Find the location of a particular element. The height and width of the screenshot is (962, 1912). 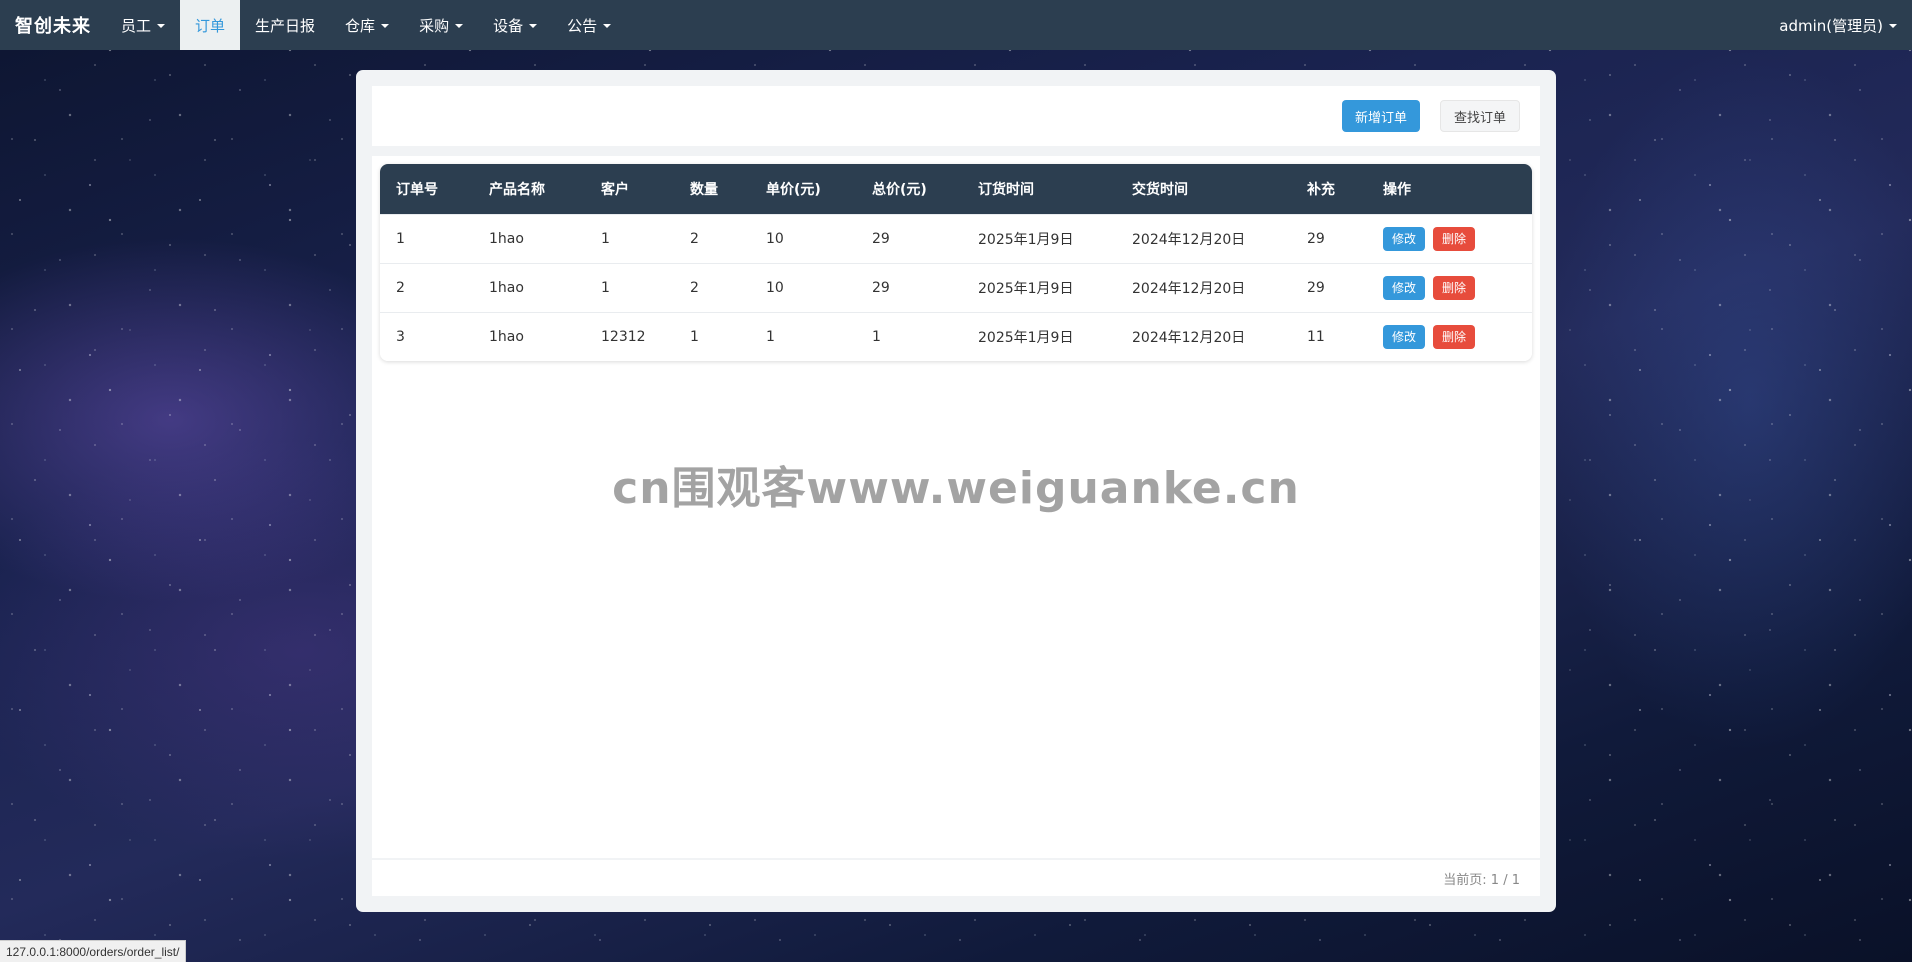

nav-item-label: 订单 is located at coordinates (210, 25).